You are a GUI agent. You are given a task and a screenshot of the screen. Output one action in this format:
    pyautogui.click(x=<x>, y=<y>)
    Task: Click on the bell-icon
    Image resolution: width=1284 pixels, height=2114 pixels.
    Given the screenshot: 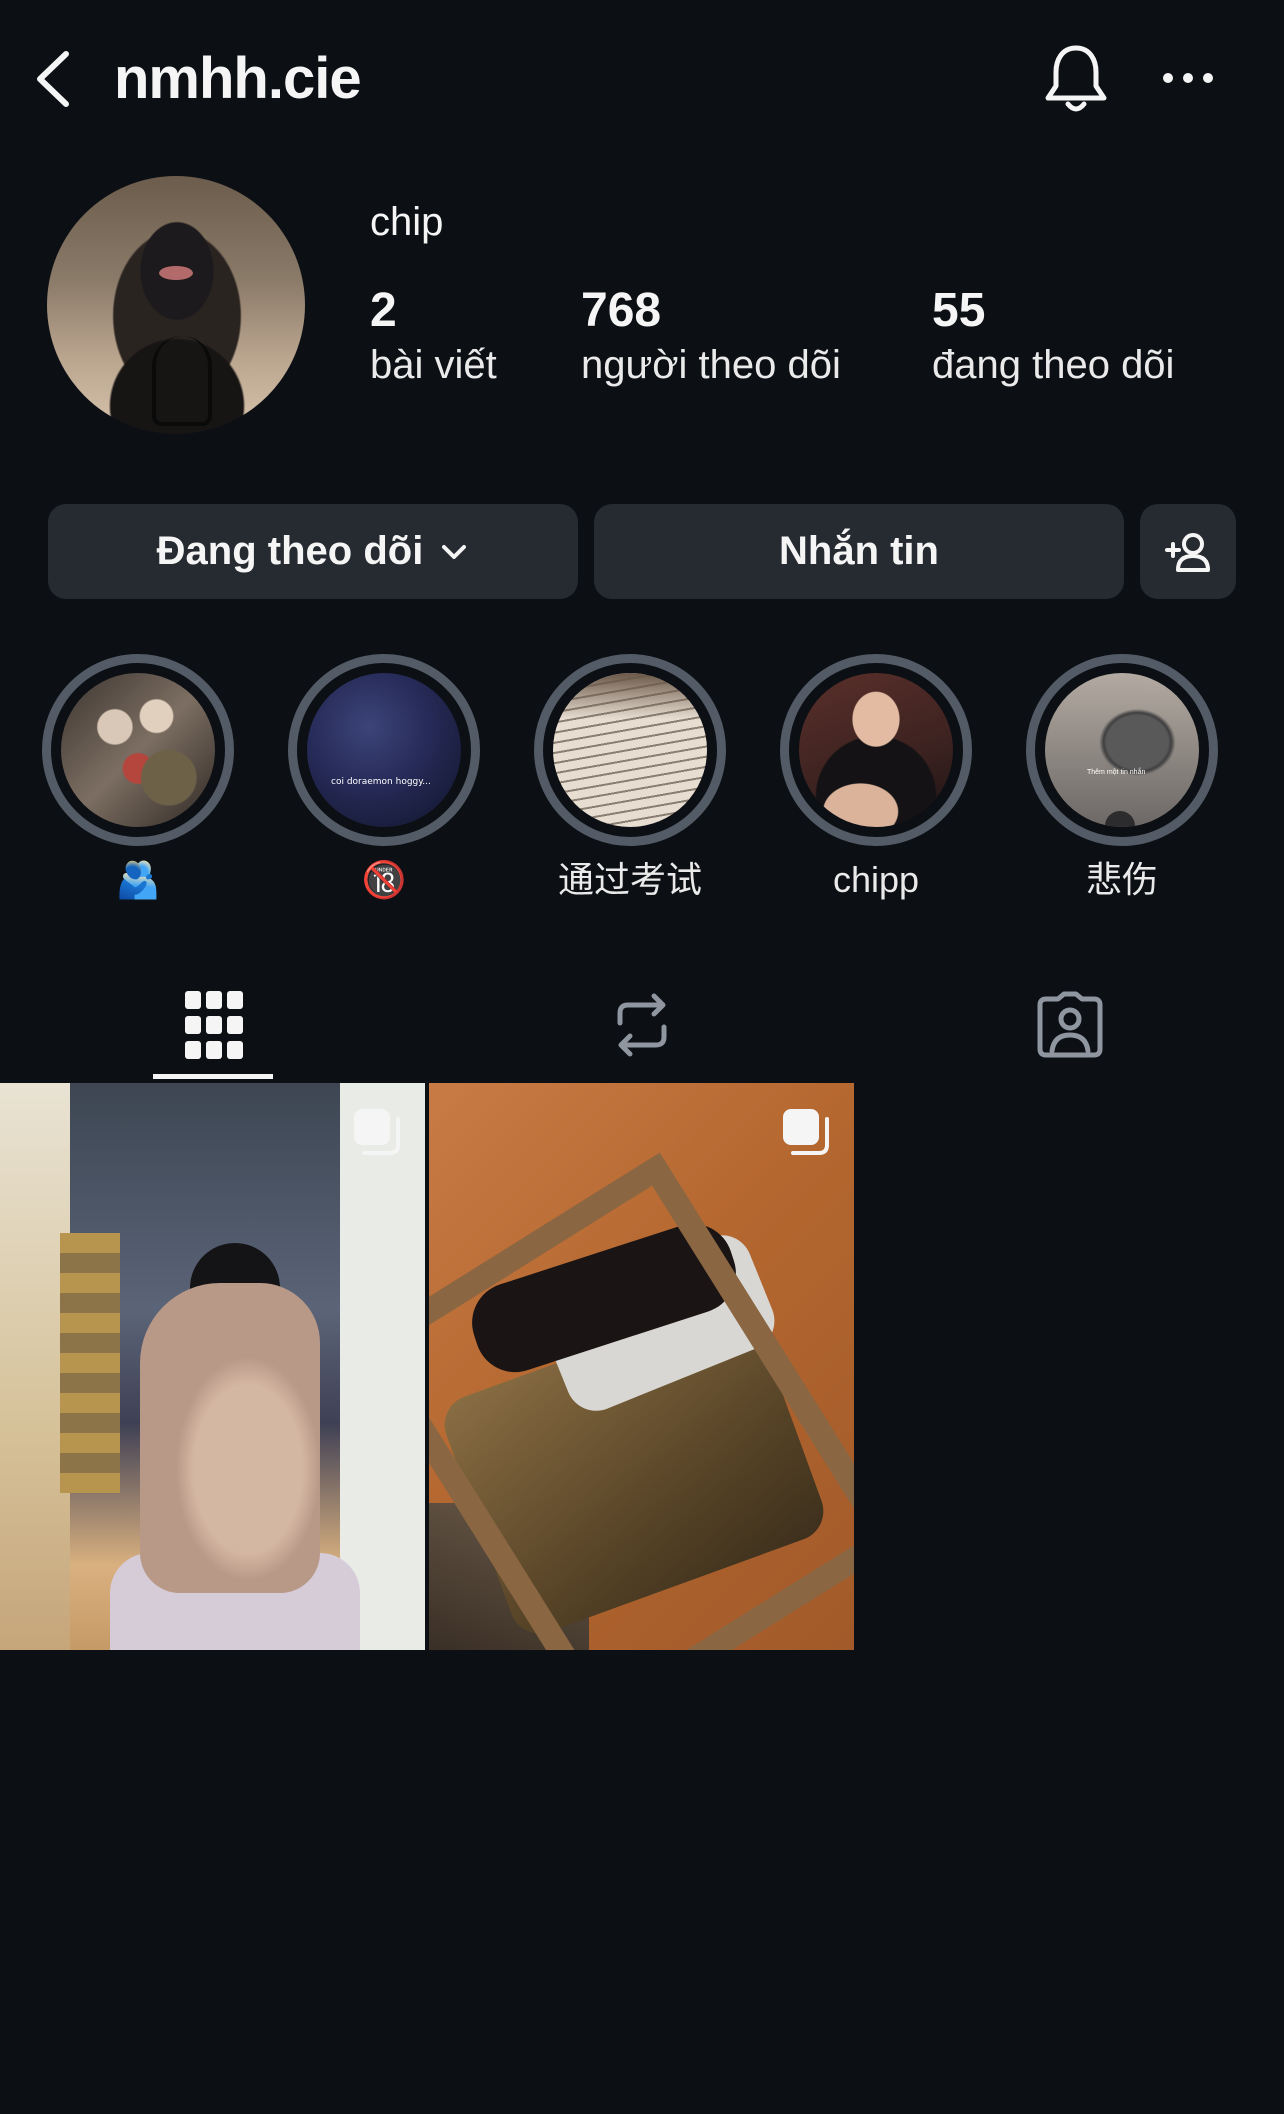 What is the action you would take?
    pyautogui.click(x=1076, y=78)
    